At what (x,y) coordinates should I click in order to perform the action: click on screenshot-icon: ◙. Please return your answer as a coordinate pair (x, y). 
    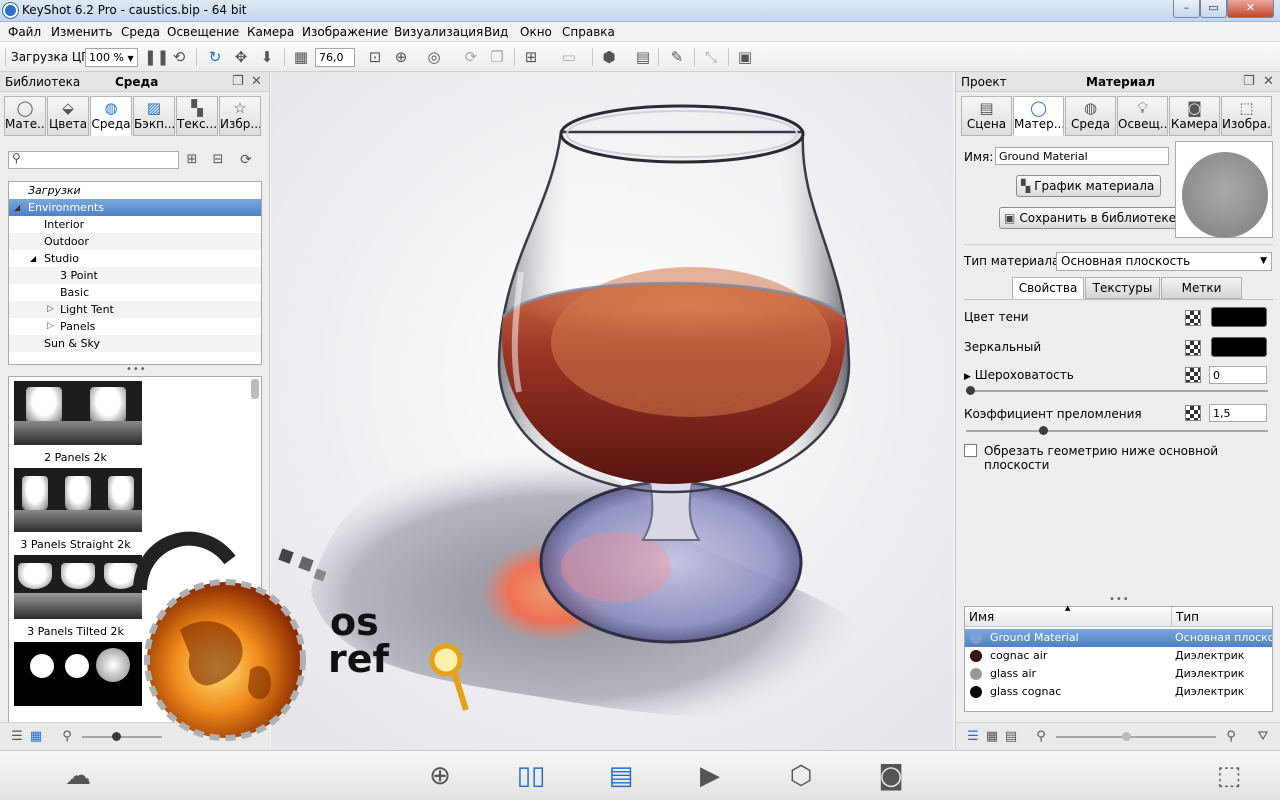
    Looking at the image, I should click on (891, 776).